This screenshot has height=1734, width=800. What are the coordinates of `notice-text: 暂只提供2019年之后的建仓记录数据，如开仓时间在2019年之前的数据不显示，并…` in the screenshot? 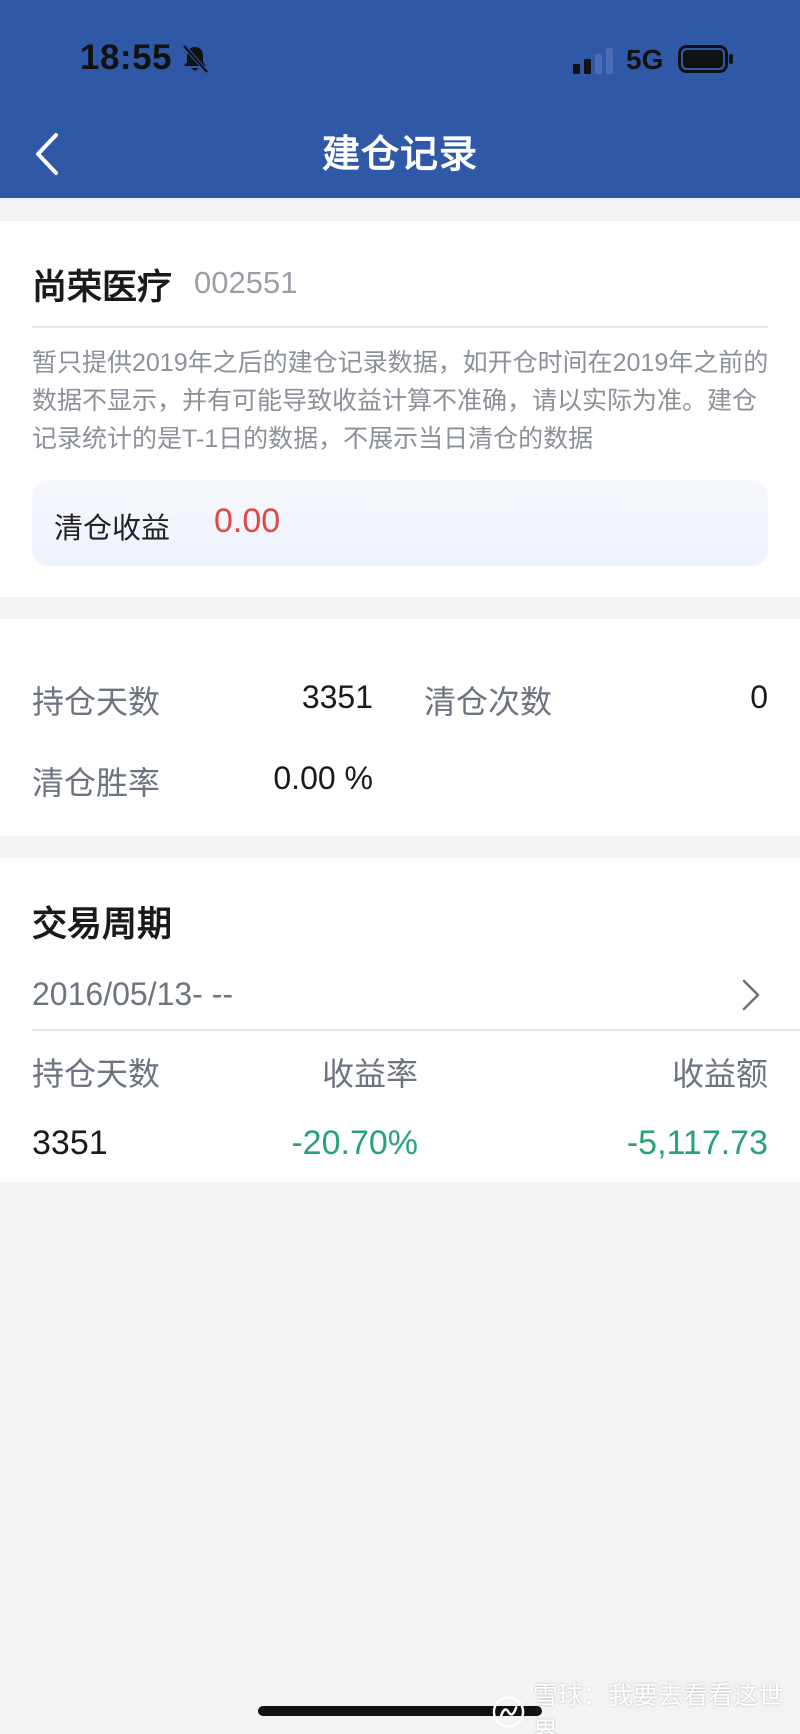 It's located at (400, 401).